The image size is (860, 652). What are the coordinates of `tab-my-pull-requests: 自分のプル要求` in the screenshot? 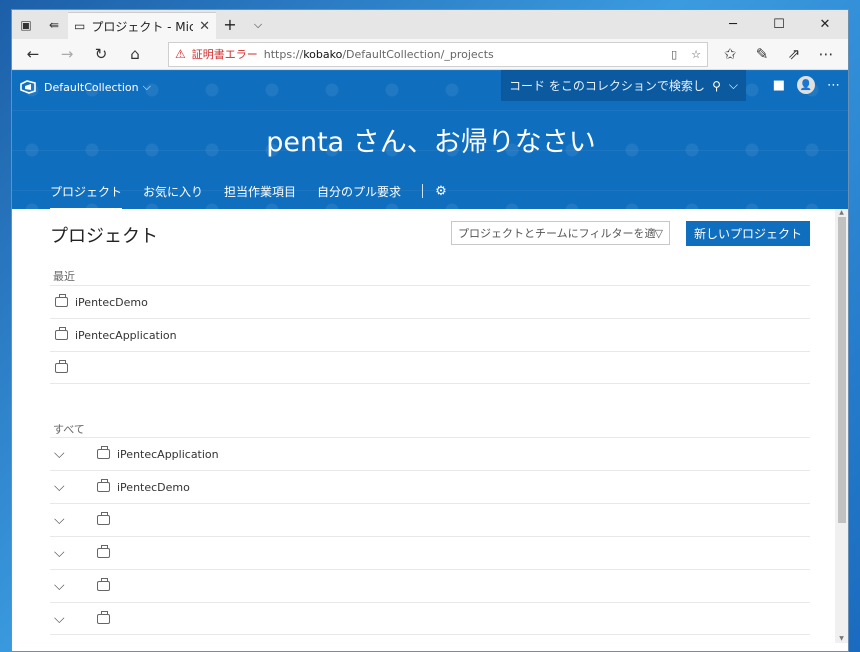 It's located at (359, 194).